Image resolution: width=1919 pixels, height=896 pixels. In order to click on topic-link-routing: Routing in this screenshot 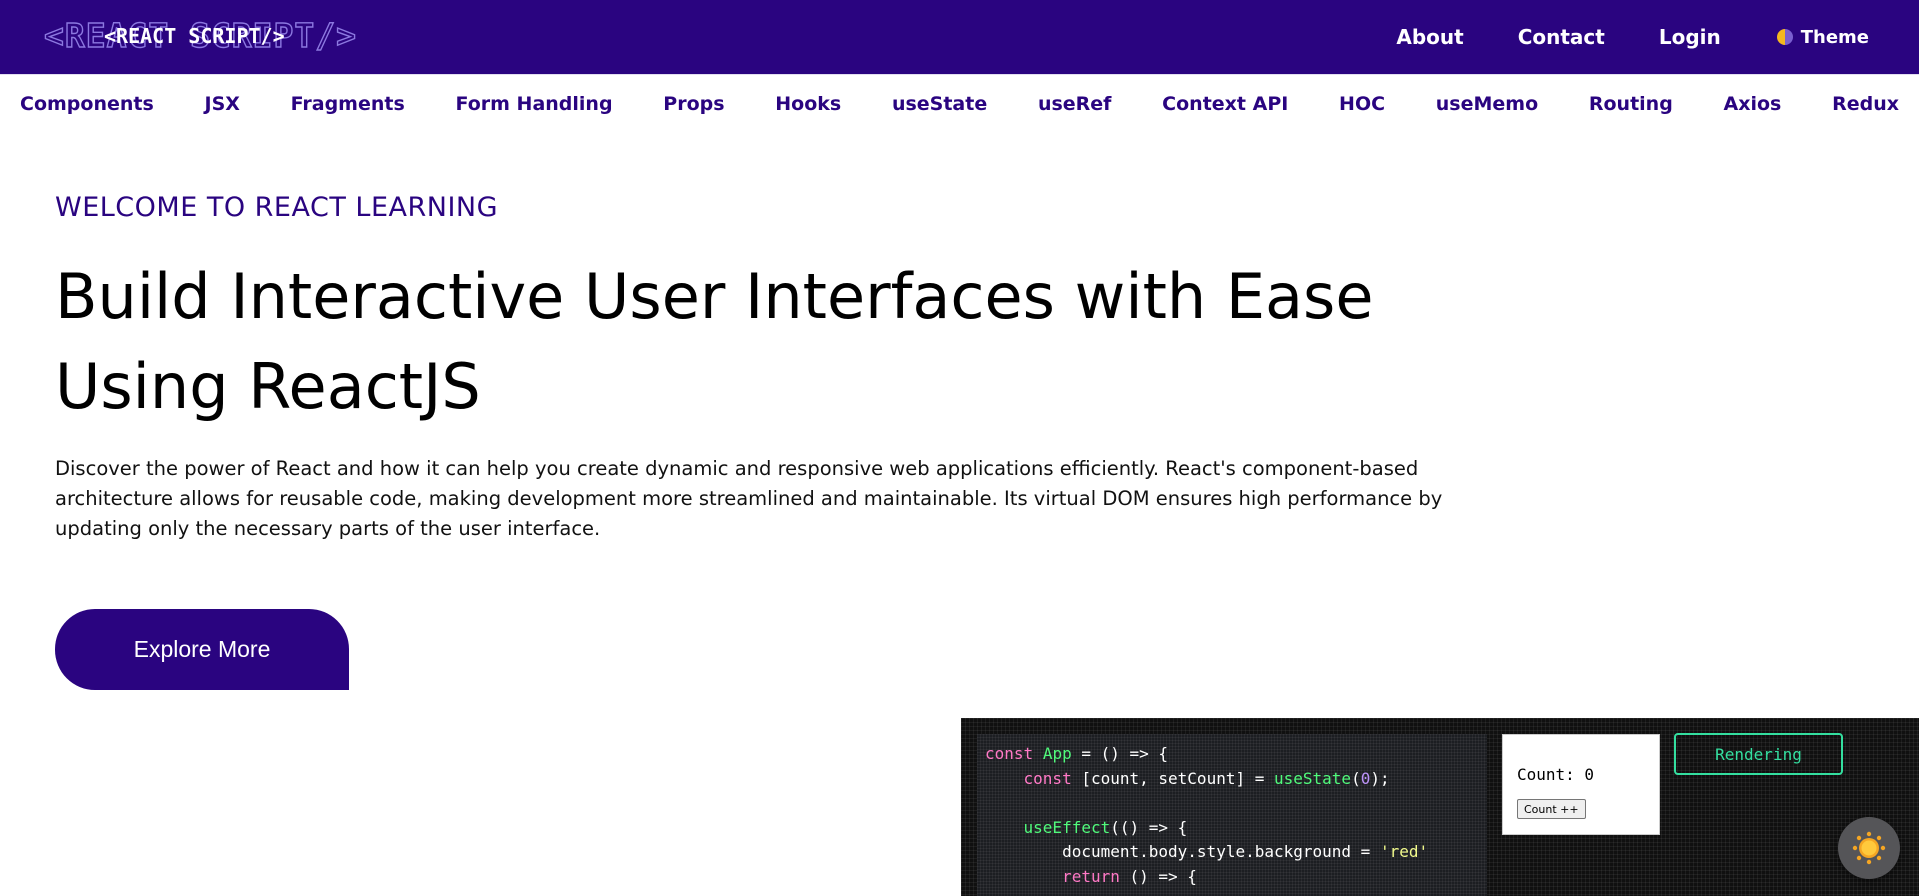, I will do `click(1631, 104)`.